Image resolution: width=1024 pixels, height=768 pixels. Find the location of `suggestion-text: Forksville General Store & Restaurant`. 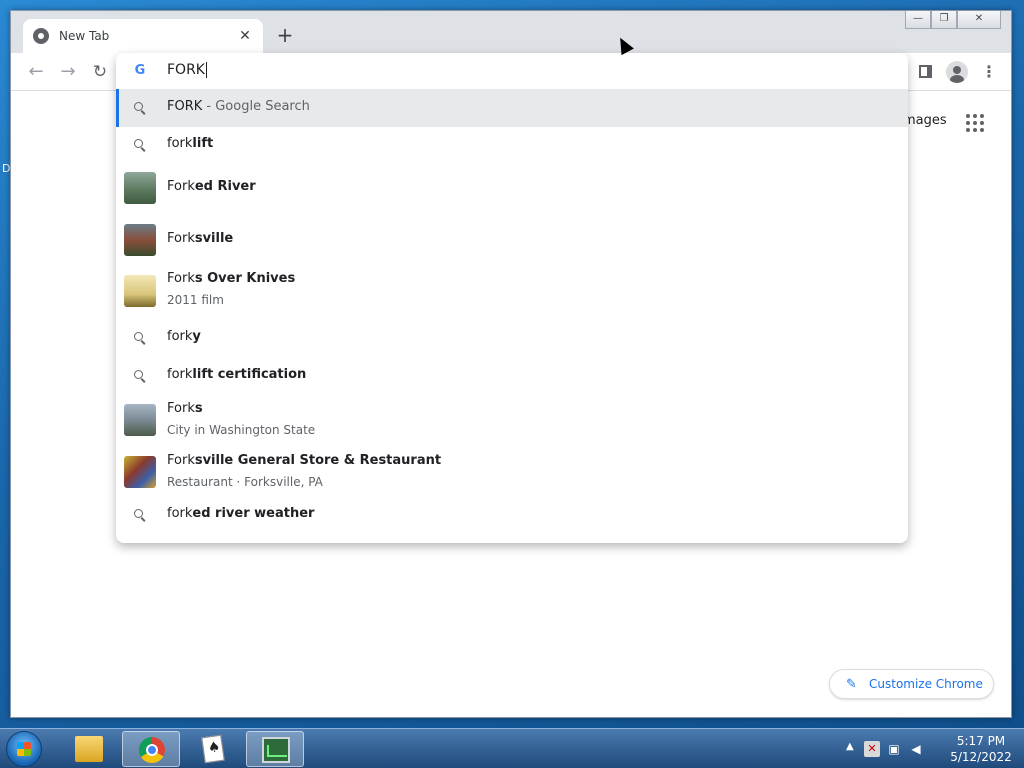

suggestion-text: Forksville General Store & Restaurant is located at coordinates (304, 460).